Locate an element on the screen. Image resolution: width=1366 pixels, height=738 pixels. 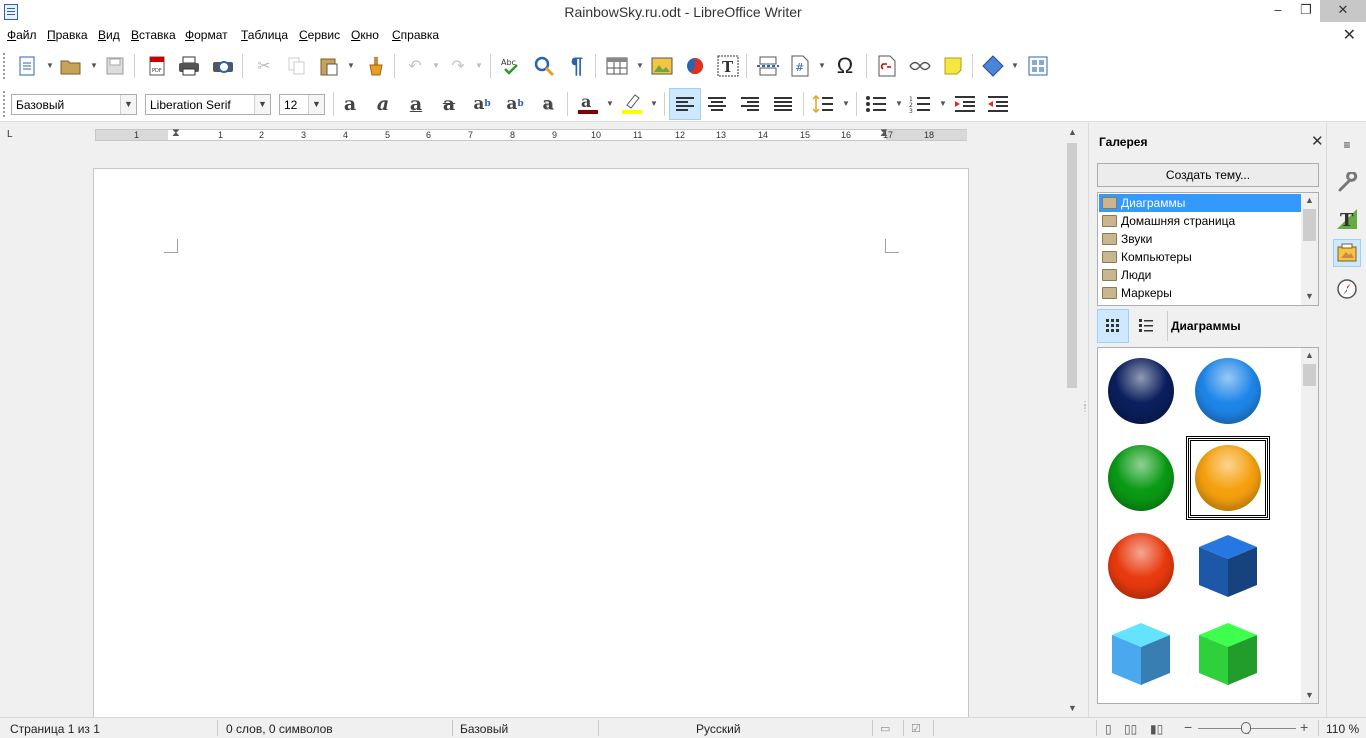
print-icon is located at coordinates (189, 66).